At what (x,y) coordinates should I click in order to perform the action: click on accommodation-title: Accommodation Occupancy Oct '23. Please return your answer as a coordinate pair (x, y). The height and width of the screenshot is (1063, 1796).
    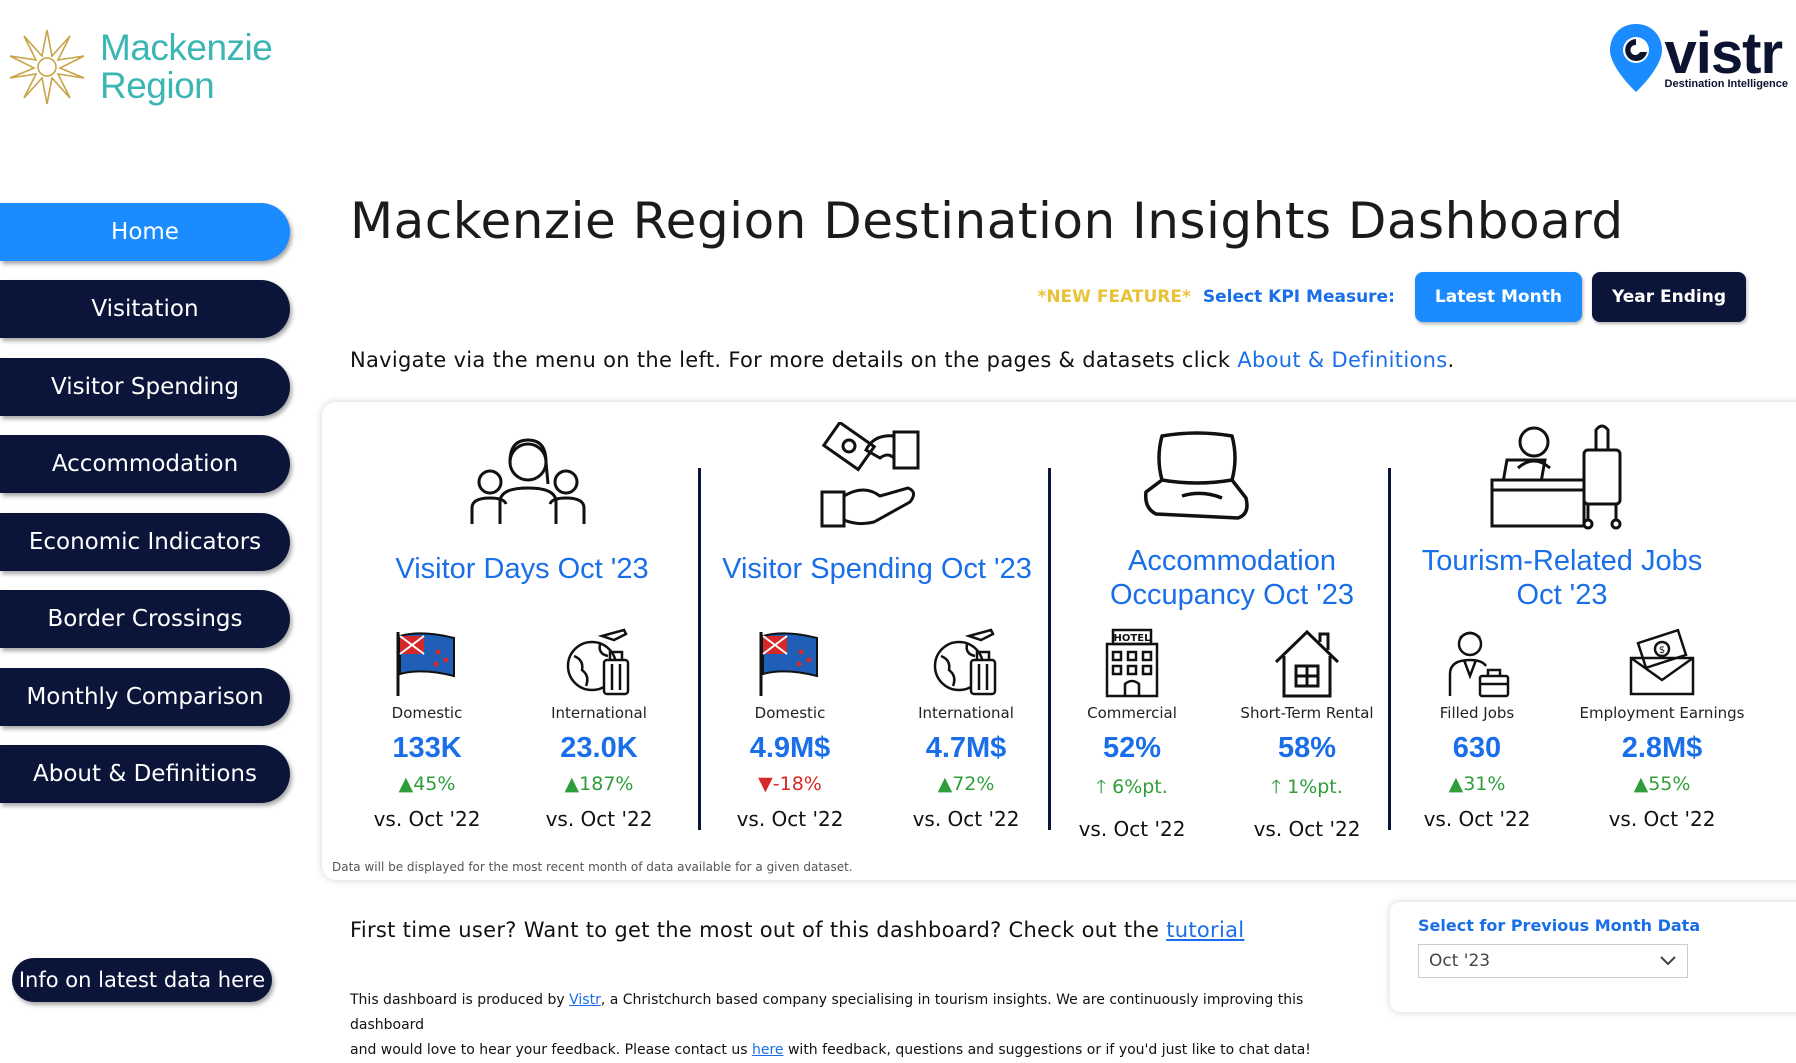
    Looking at the image, I should click on (1232, 578).